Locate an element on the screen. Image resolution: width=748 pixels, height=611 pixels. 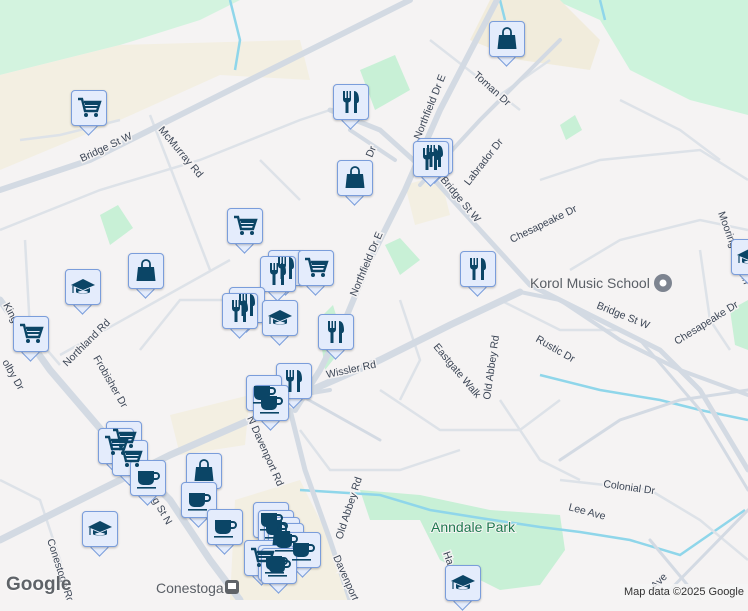
park-label-anndale-park: Anndale Park is located at coordinates (473, 527).